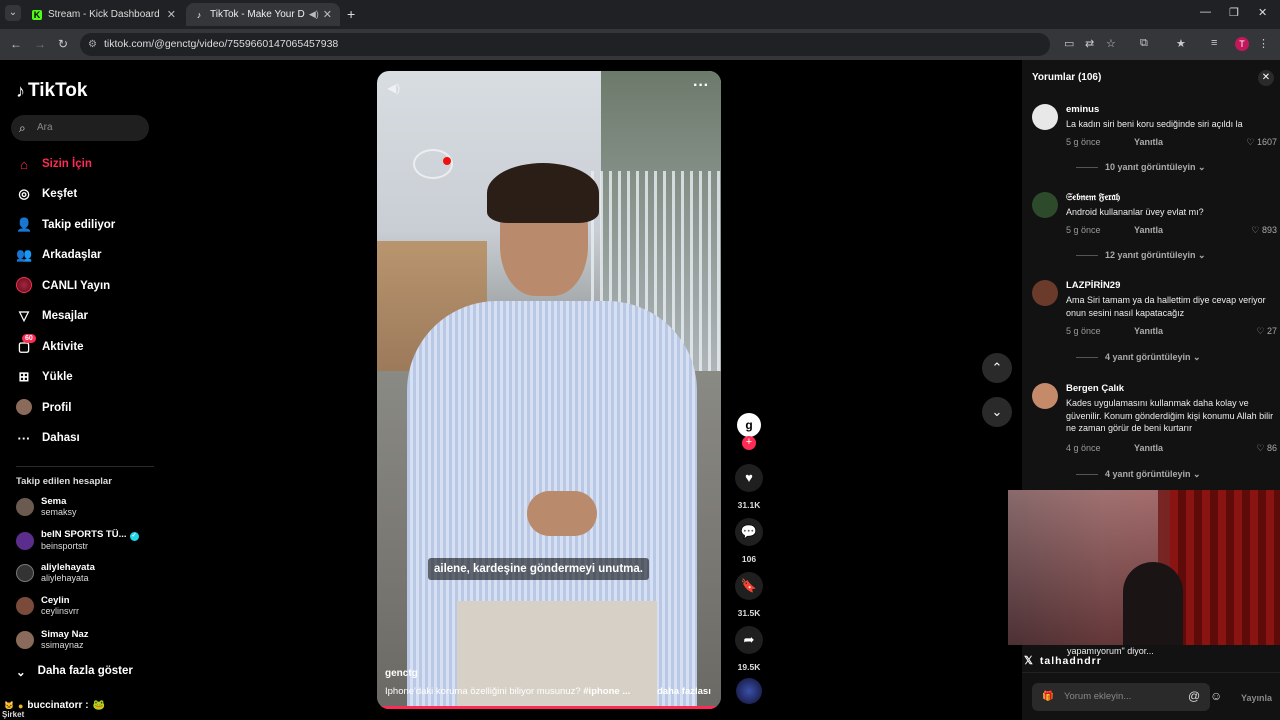 The width and height of the screenshot is (1280, 720). Describe the element at coordinates (54, 164) in the screenshot. I see `sidebar-item-for-you: ⌂ Sizin İçin` at that location.